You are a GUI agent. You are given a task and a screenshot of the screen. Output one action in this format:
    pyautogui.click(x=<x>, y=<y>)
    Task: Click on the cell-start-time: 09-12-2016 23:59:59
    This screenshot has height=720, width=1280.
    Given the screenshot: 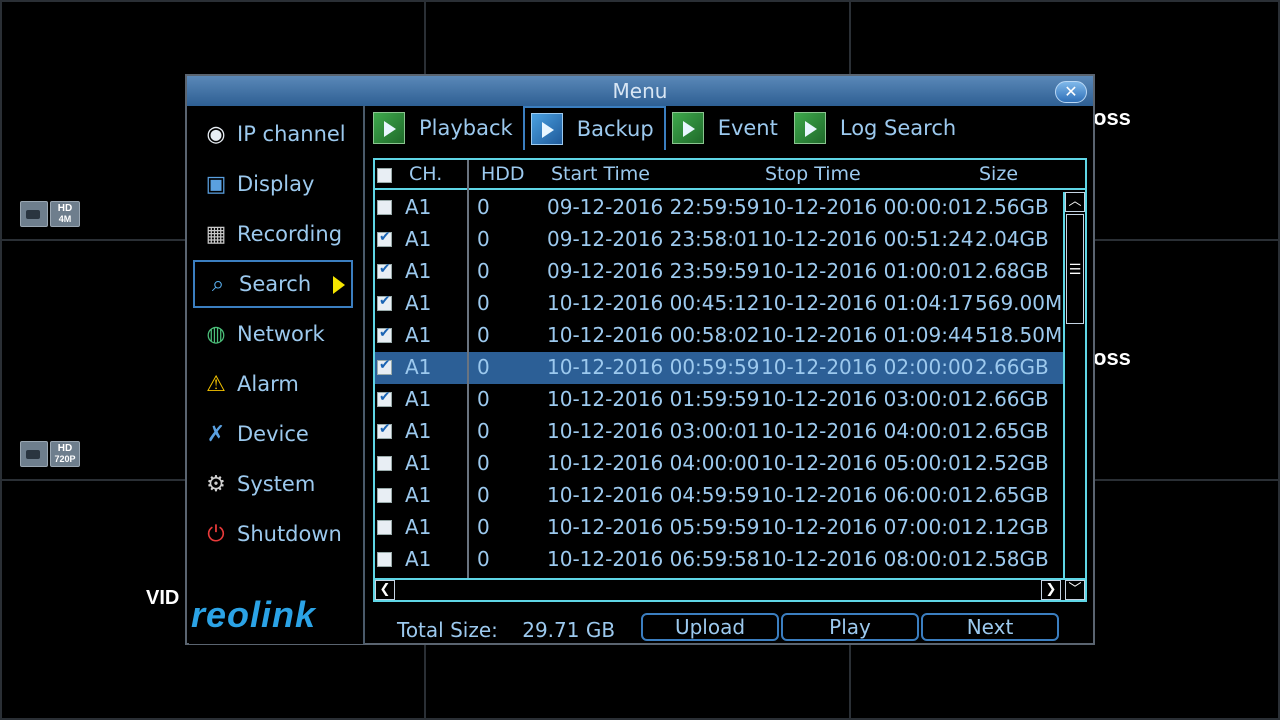 What is the action you would take?
    pyautogui.click(x=653, y=271)
    